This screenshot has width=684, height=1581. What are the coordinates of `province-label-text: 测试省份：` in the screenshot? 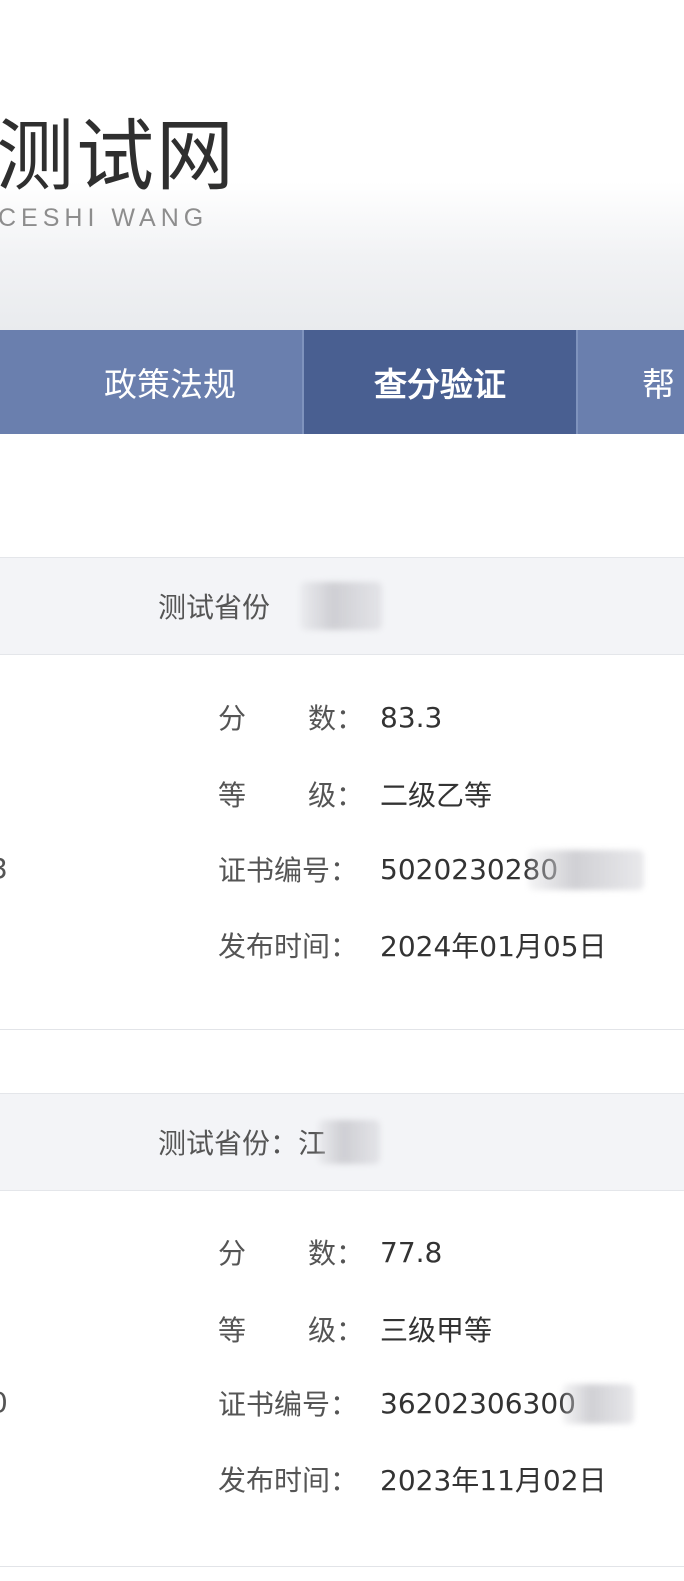 It's located at (228, 1143).